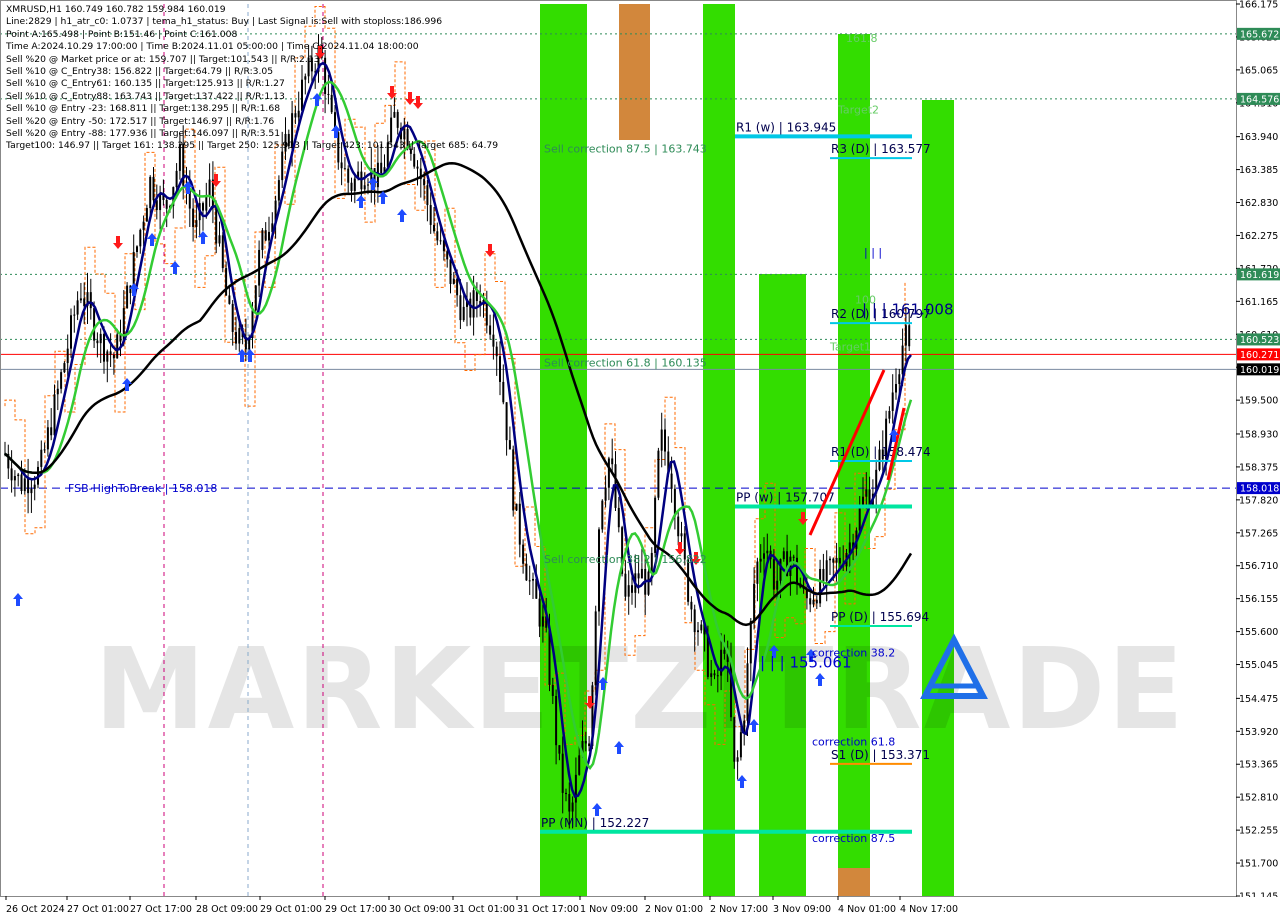 The width and height of the screenshot is (1280, 920). Describe the element at coordinates (625, 148) in the screenshot. I see `annotation-label: Sell correction 87.5 | 163.743` at that location.